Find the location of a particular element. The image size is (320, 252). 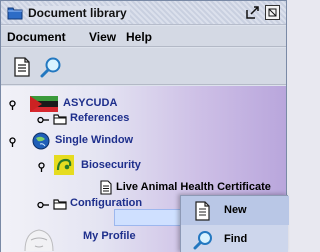

globe-icon is located at coordinates (41, 142).